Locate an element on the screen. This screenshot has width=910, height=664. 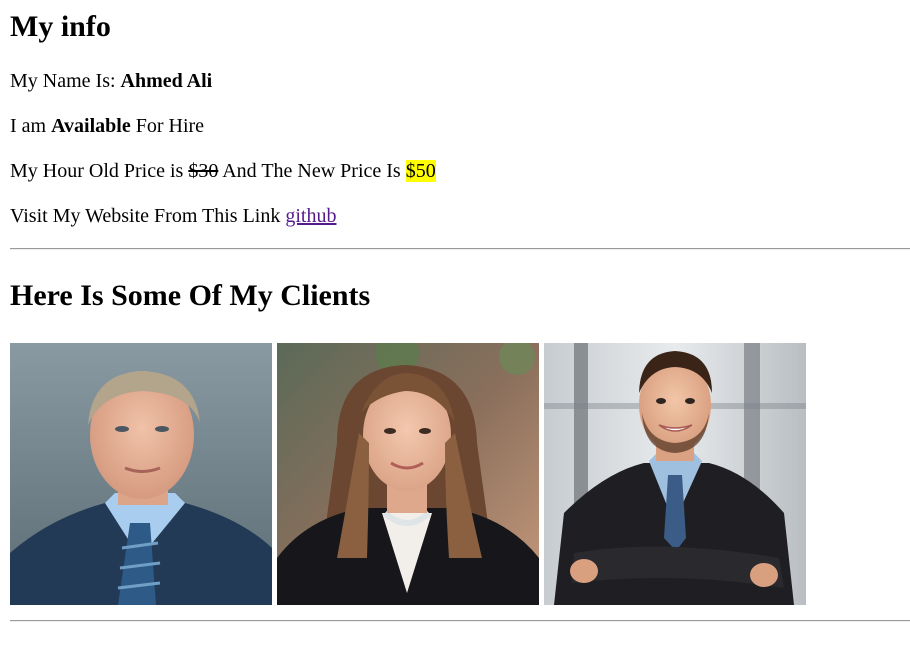
client-photo-woman-black-blazer-icon is located at coordinates (408, 474).